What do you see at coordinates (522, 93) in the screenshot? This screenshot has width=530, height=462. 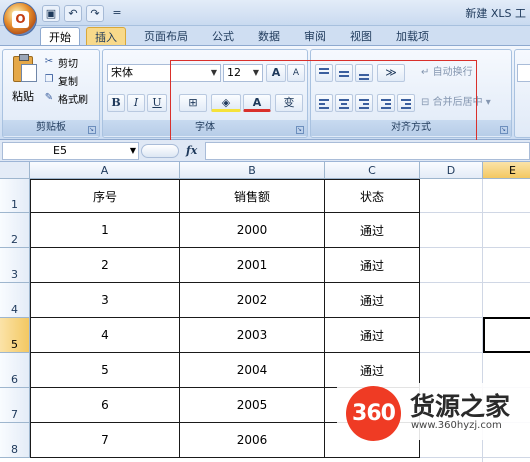 I see `number-group-partial` at bounding box center [522, 93].